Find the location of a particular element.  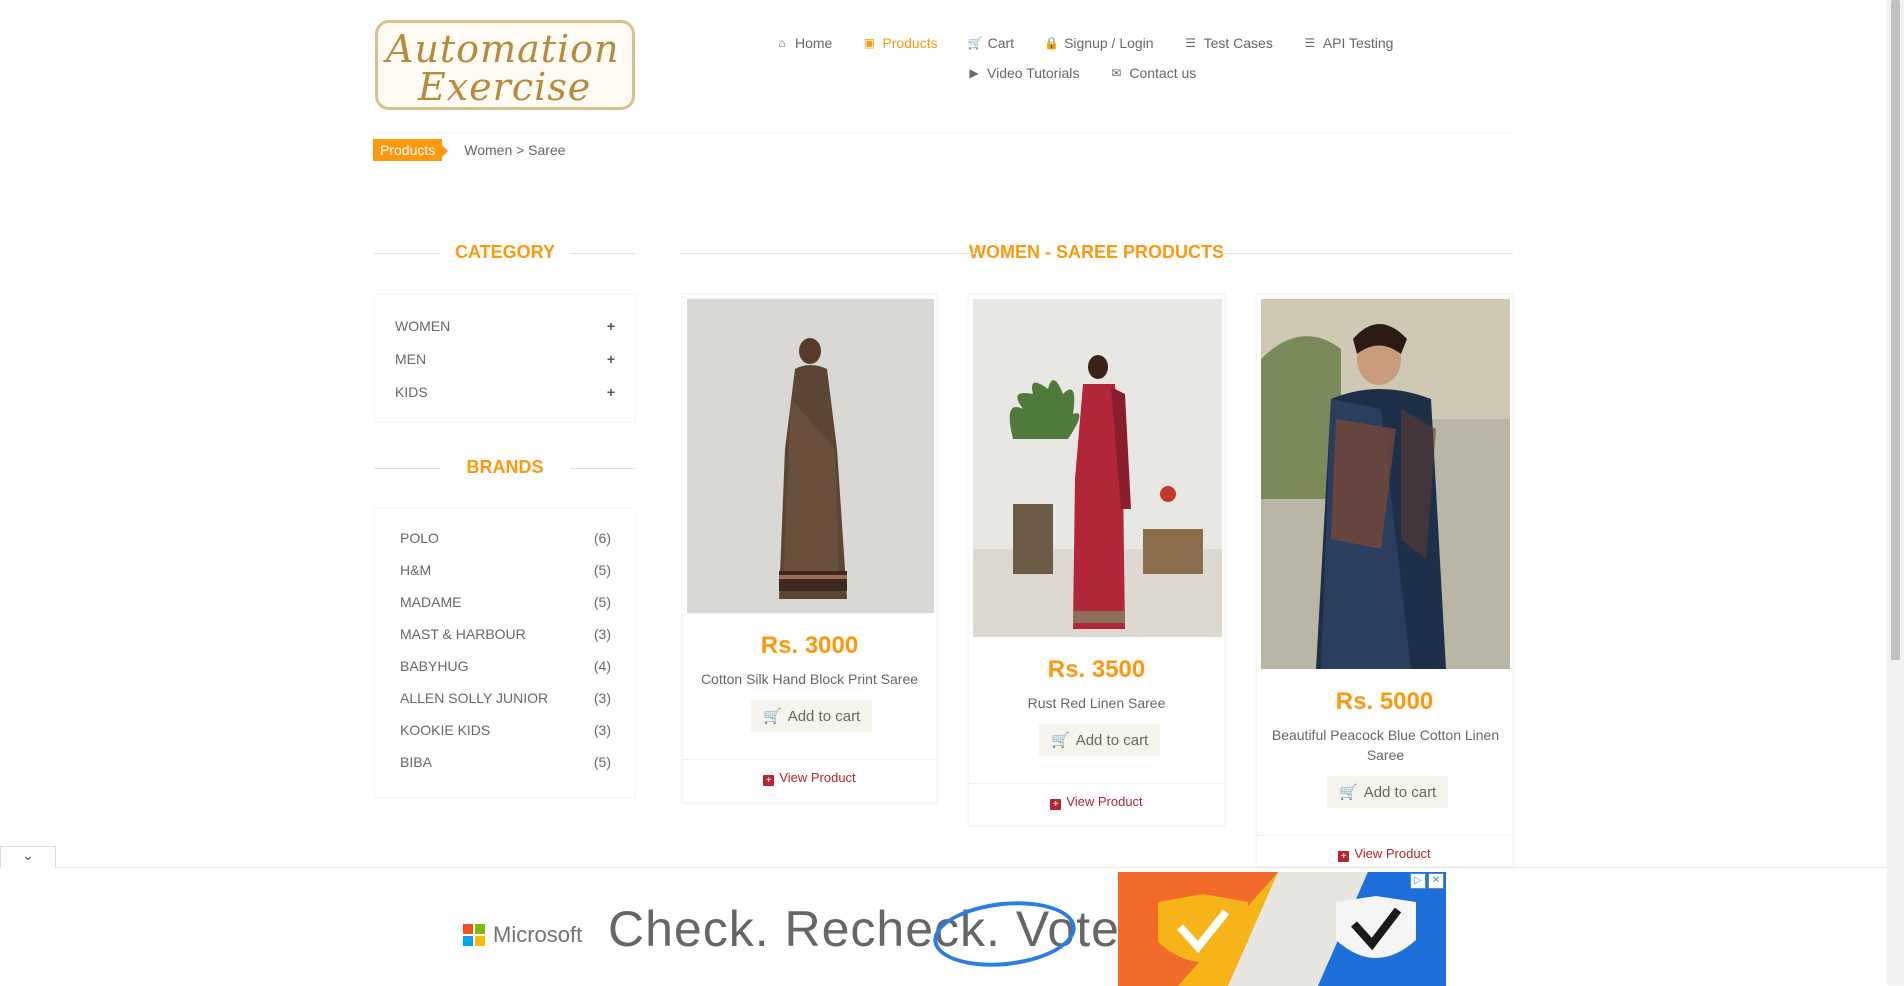

category-item: Men + is located at coordinates (505, 359).